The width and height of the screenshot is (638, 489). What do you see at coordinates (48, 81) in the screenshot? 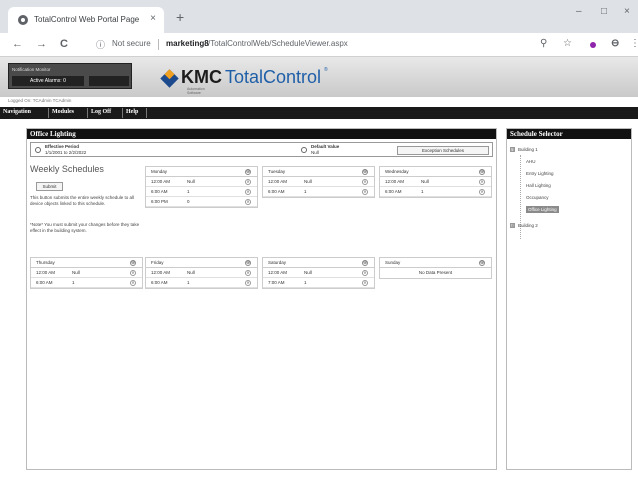
I see `active-alarms: Active Alarms: 0` at bounding box center [48, 81].